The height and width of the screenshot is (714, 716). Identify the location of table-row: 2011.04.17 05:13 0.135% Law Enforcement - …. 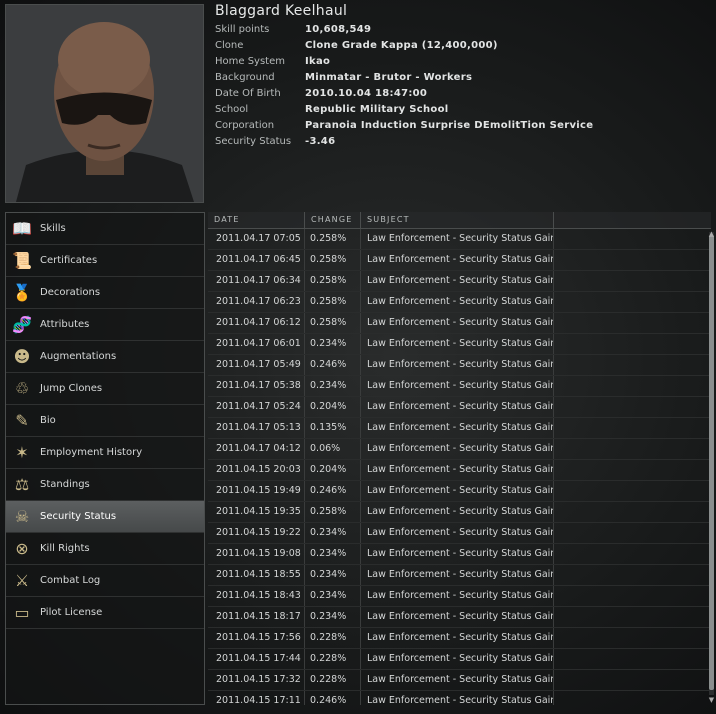
(459, 428).